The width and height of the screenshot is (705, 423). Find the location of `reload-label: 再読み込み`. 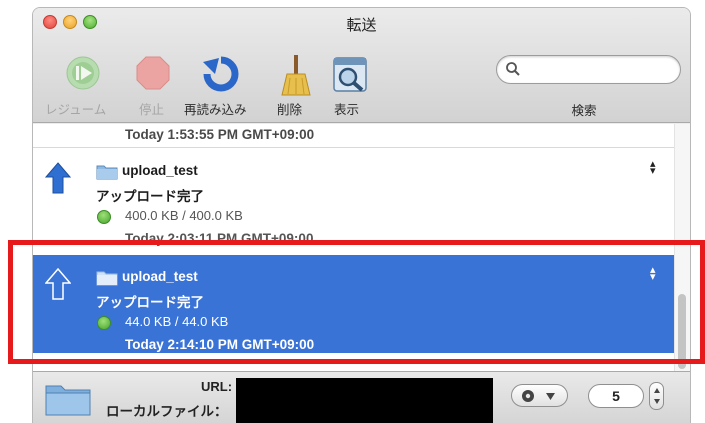

reload-label: 再読み込み is located at coordinates (215, 110).